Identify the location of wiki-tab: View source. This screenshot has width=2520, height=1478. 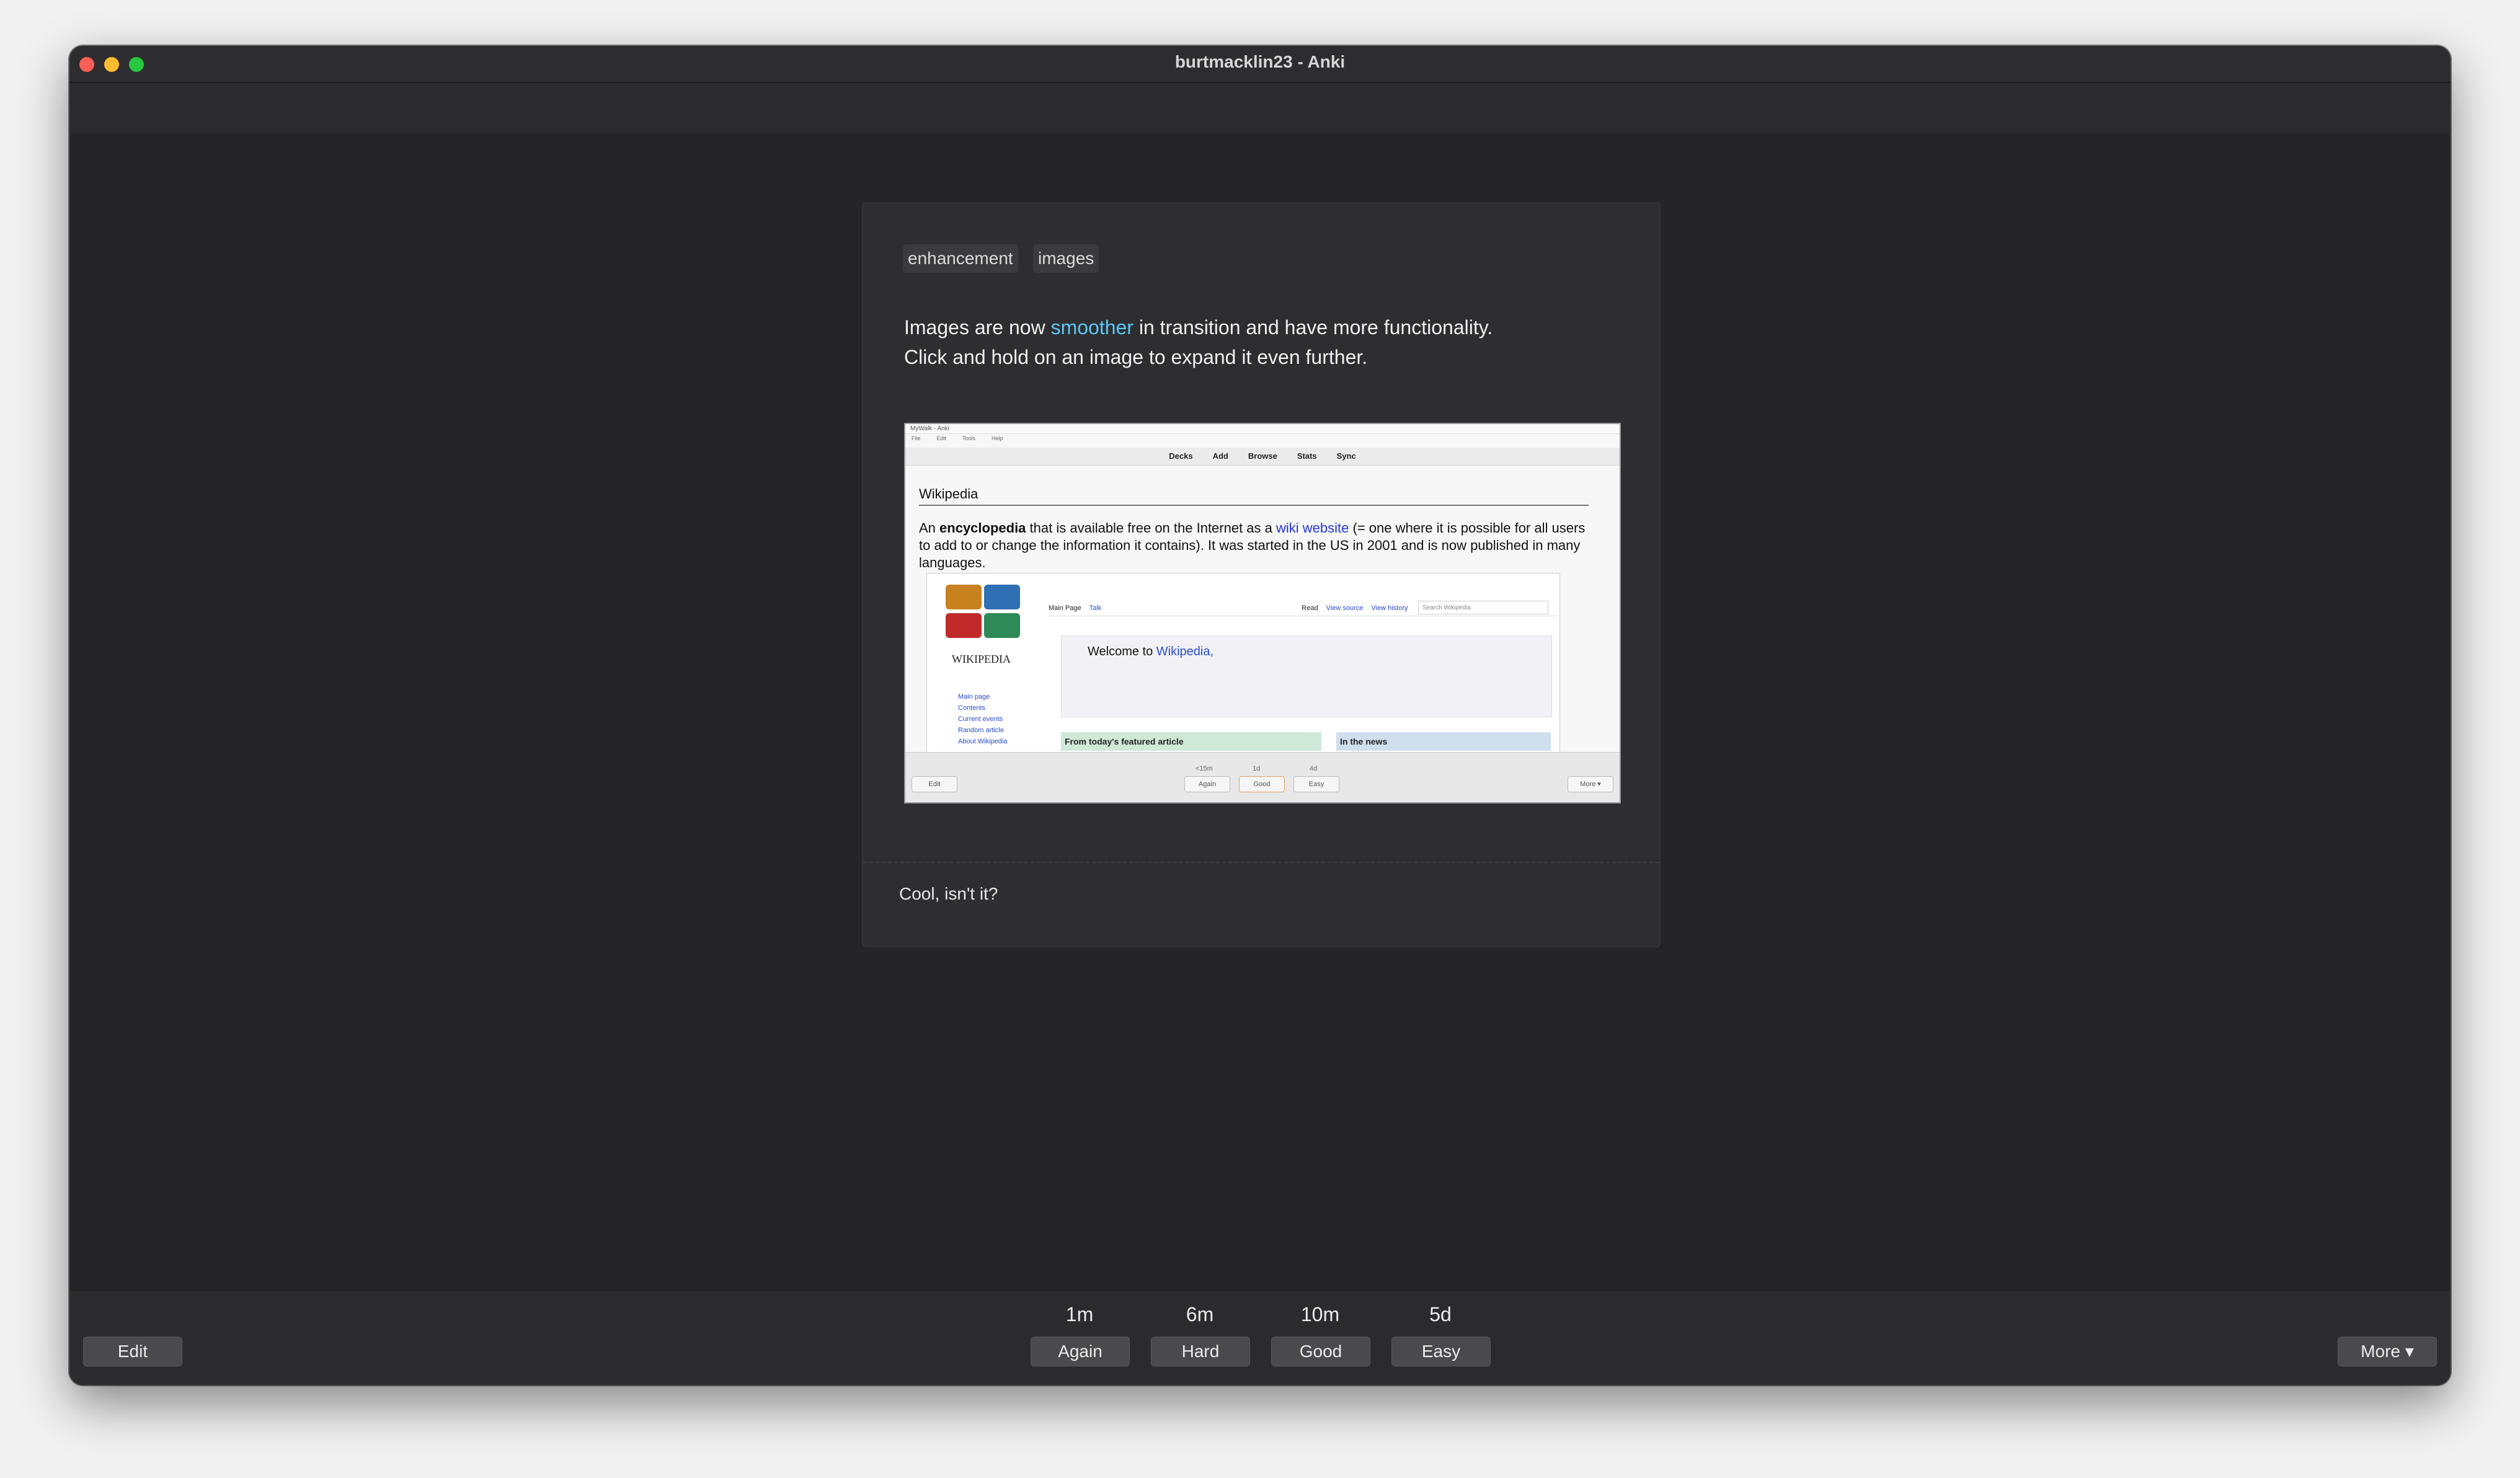
(1345, 608).